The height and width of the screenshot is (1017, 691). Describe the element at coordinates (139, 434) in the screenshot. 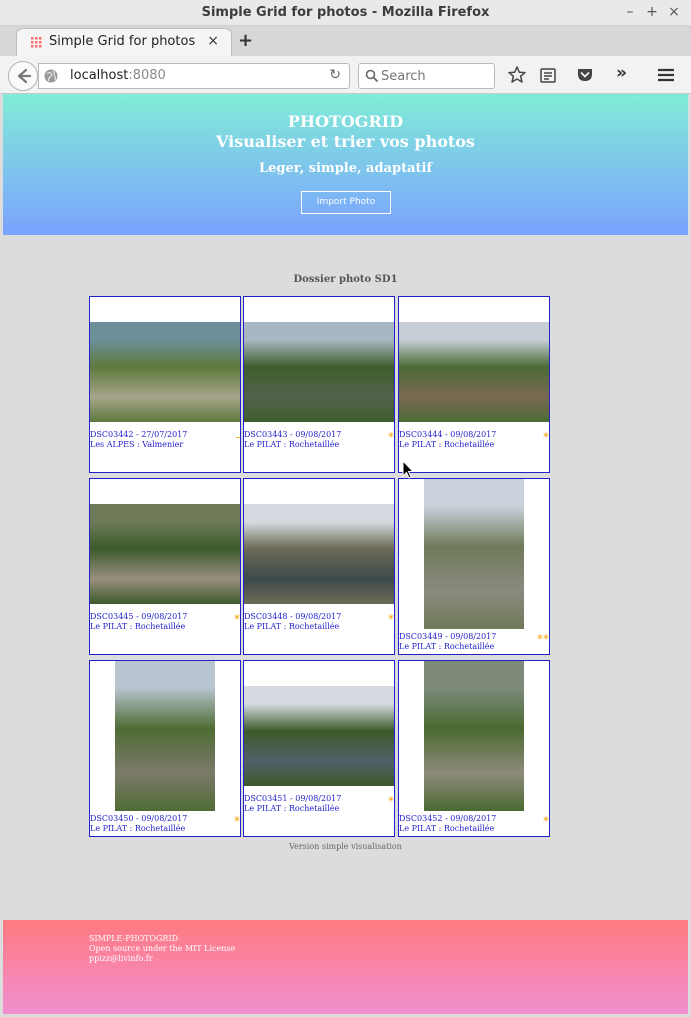

I see `photo-name: DSC03442 - 27/07/2017` at that location.